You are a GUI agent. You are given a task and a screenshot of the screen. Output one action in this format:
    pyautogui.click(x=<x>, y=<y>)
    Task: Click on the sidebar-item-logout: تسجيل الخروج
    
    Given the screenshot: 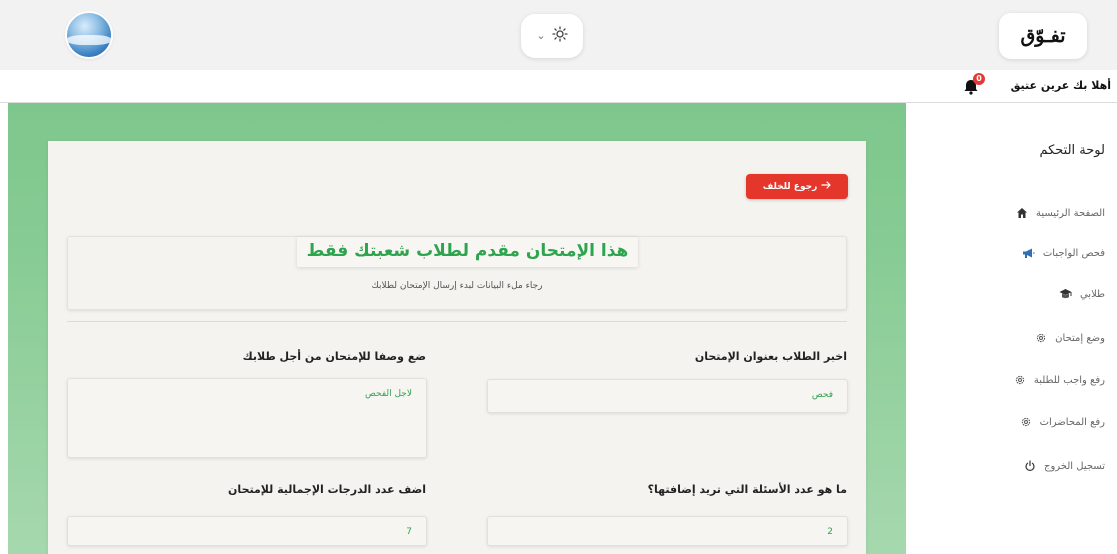 What is the action you would take?
    pyautogui.click(x=1064, y=466)
    